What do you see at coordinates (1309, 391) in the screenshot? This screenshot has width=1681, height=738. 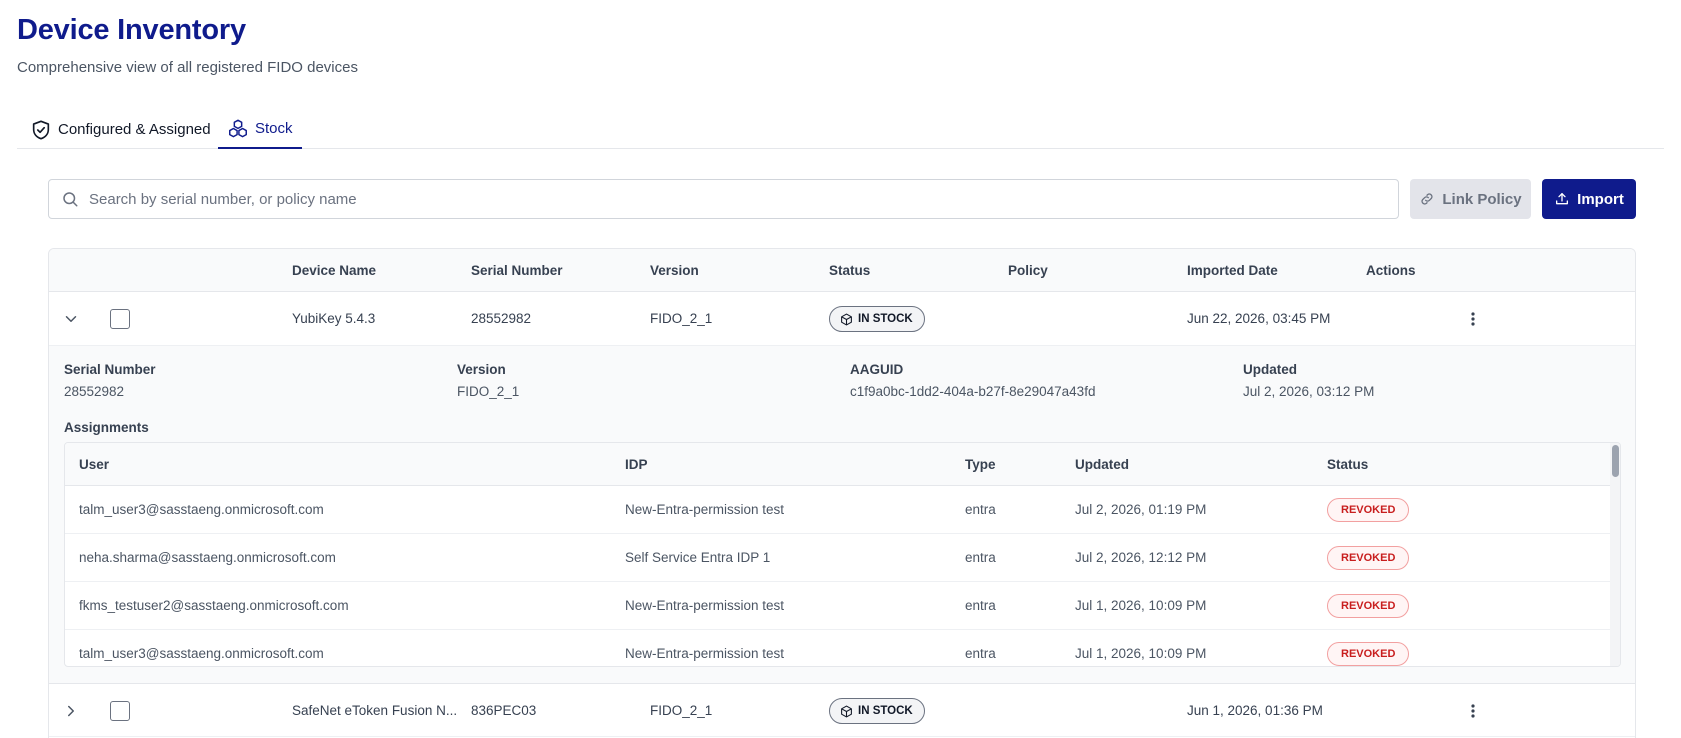 I see `detail-value: Jul 2, 2026, 03:12 PM` at bounding box center [1309, 391].